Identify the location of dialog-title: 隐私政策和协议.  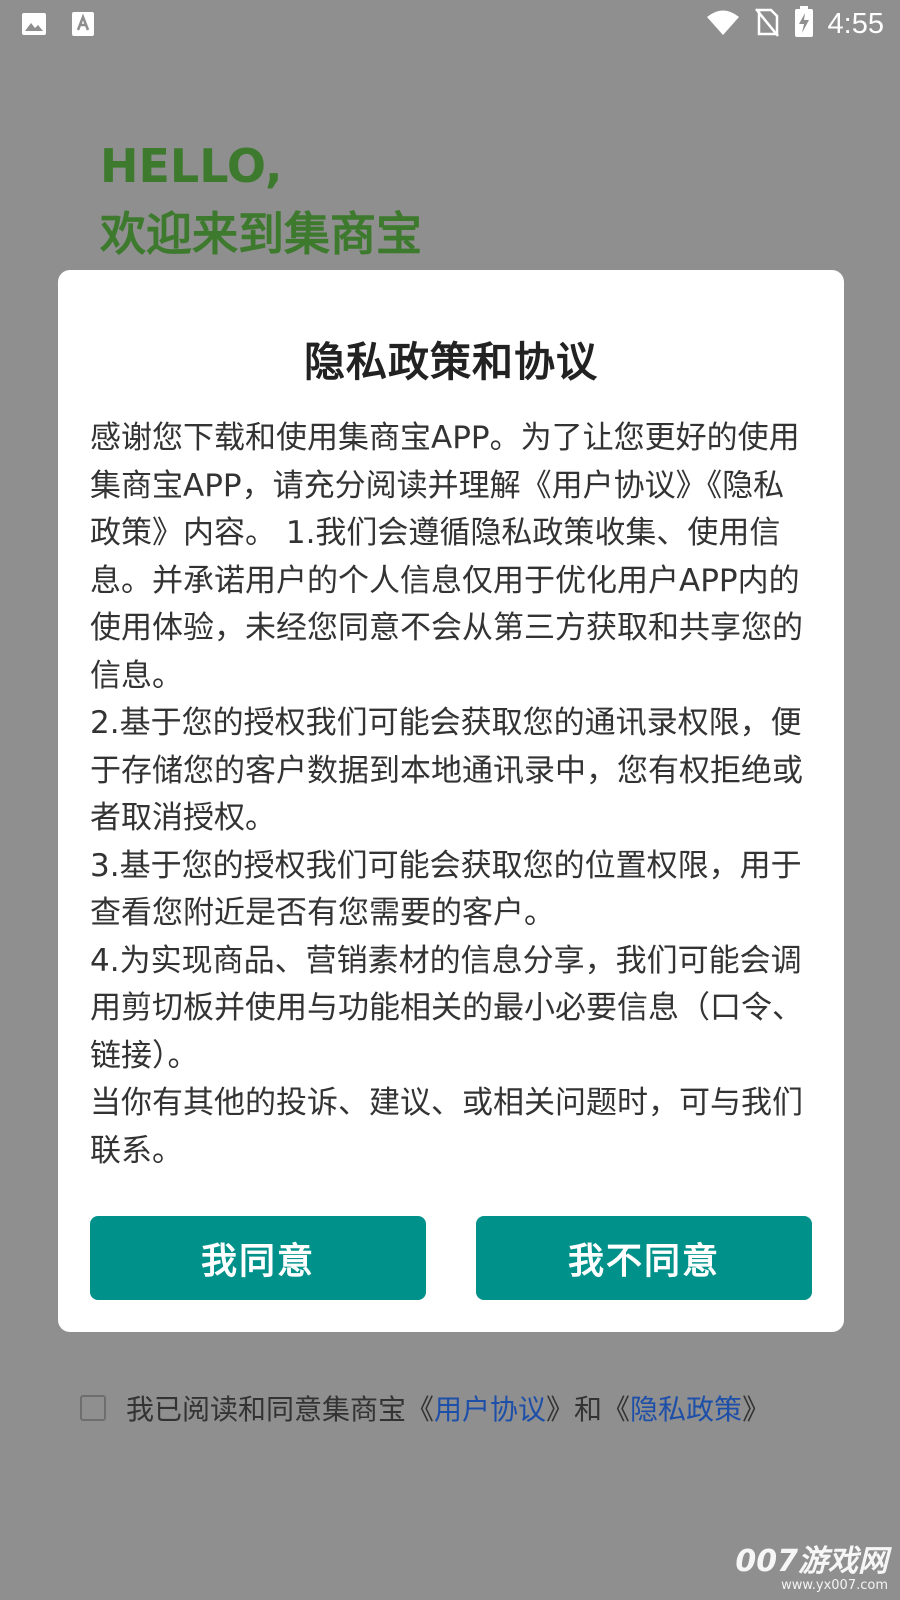
(451, 362).